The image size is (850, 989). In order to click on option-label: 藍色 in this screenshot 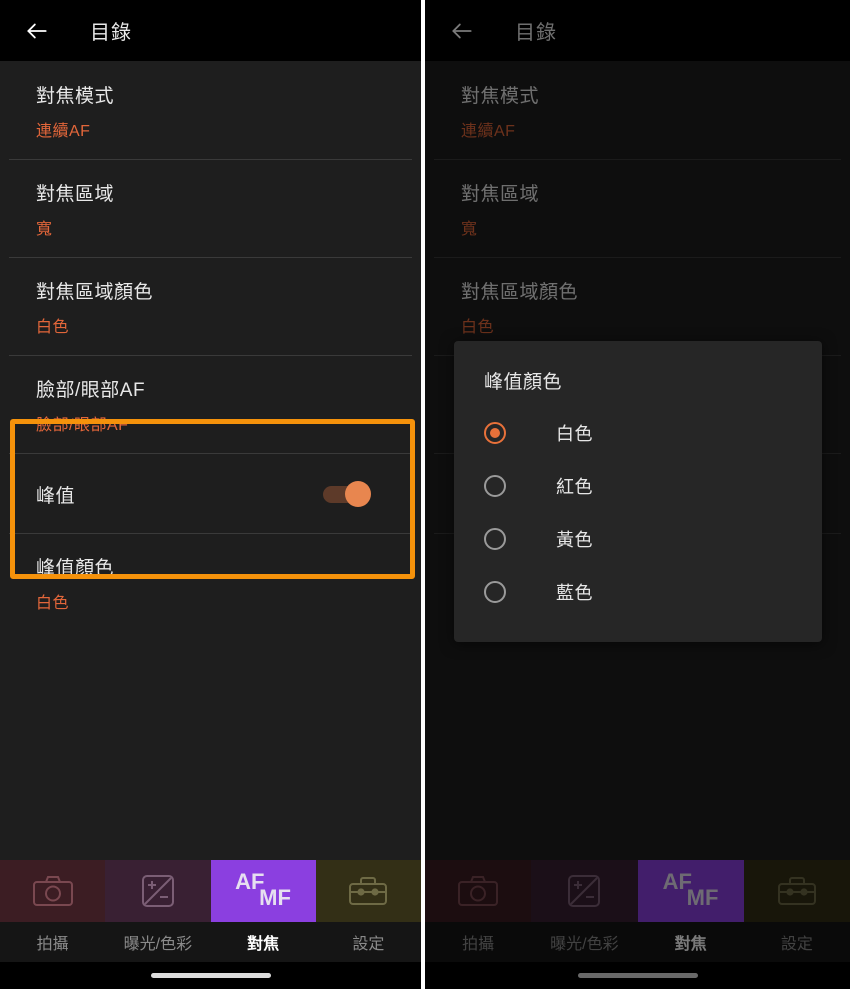, I will do `click(574, 592)`.